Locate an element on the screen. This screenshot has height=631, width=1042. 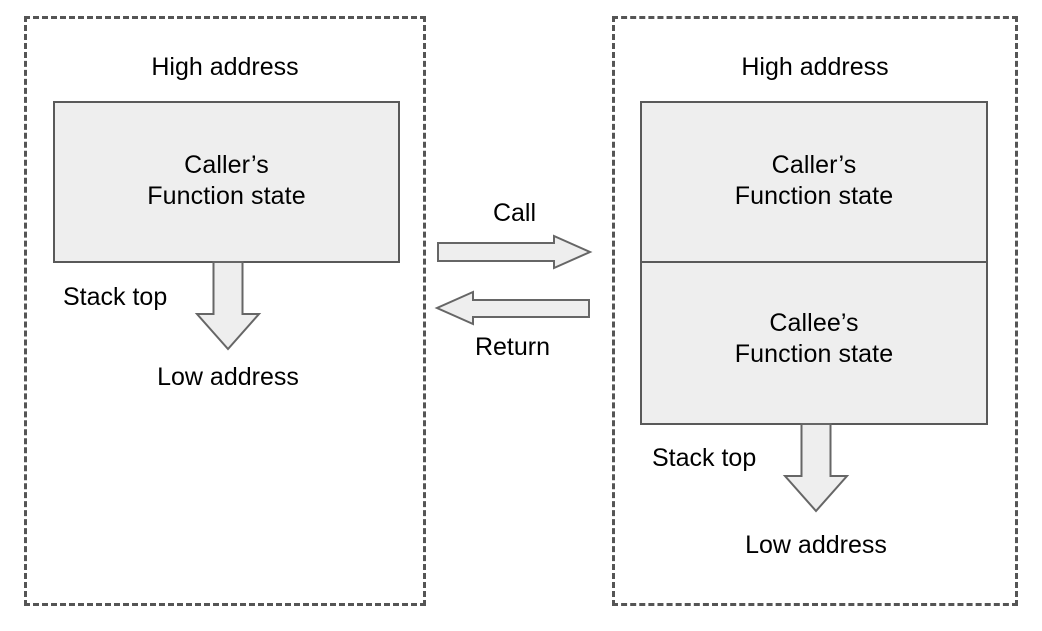
right-callee-frame-box: Callee’s Function state is located at coordinates (814, 344).